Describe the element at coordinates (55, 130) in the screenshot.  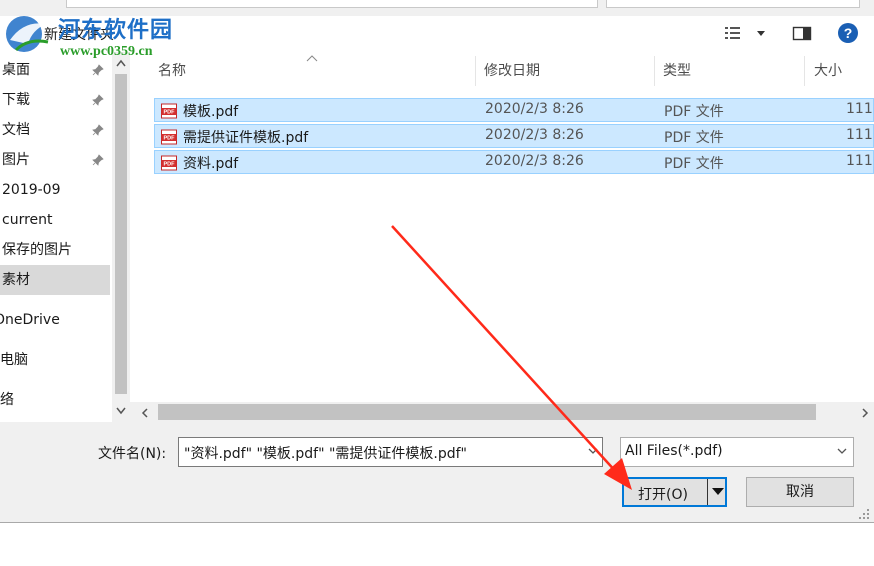
I see `nav-item-documents: 文档` at that location.